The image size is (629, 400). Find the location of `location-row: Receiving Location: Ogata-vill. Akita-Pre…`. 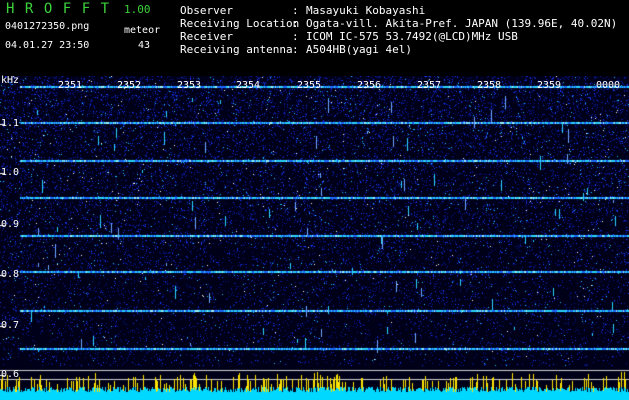

location-row: Receiving Location: Ogata-vill. Akita-Pre… is located at coordinates (398, 23).